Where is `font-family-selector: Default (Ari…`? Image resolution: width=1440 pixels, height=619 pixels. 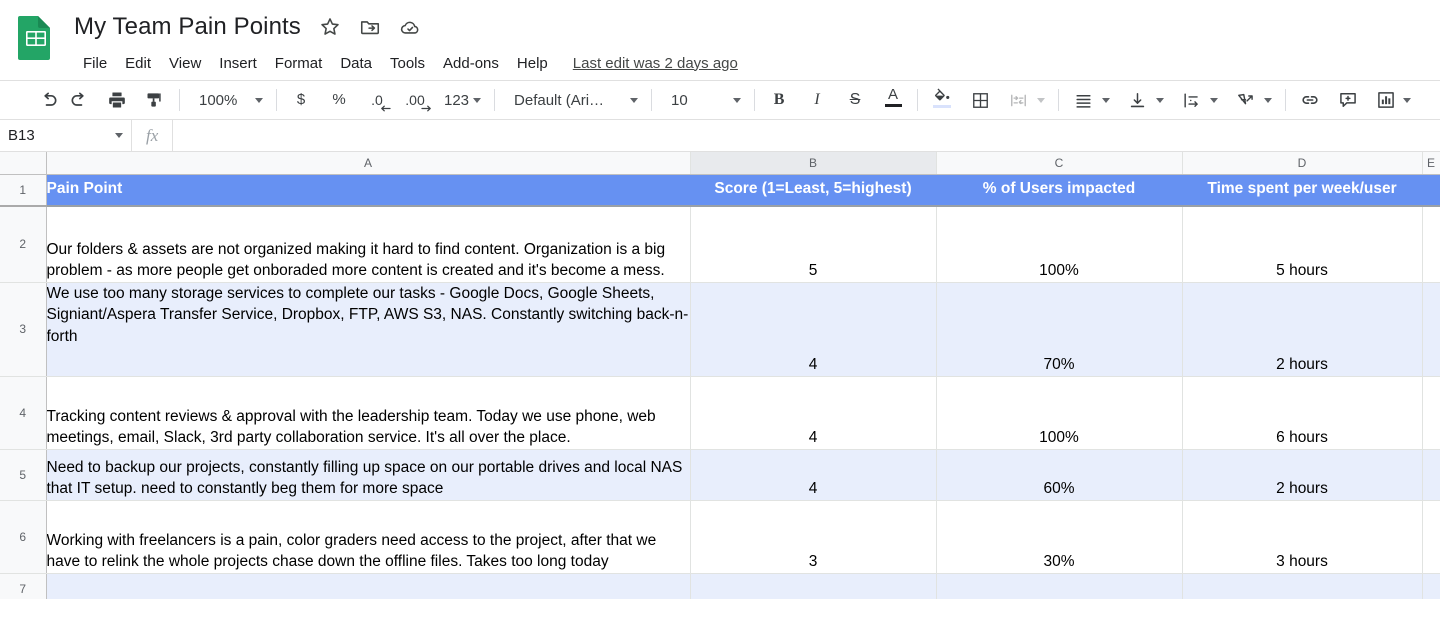 font-family-selector: Default (Ari… is located at coordinates (573, 100).